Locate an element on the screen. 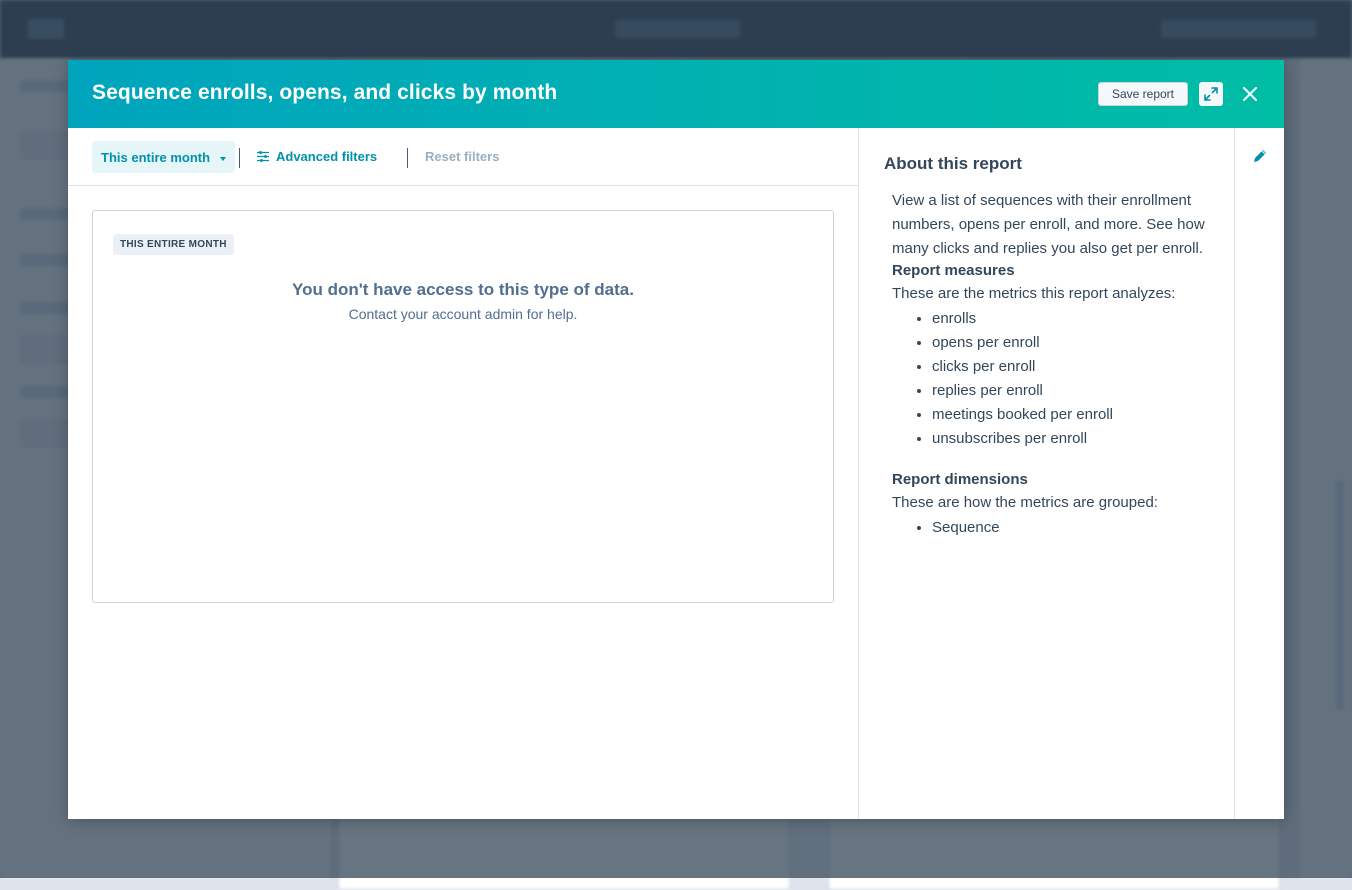 The image size is (1352, 890). dimensions-intro: These are how the metrics are grouped: is located at coordinates (1025, 502).